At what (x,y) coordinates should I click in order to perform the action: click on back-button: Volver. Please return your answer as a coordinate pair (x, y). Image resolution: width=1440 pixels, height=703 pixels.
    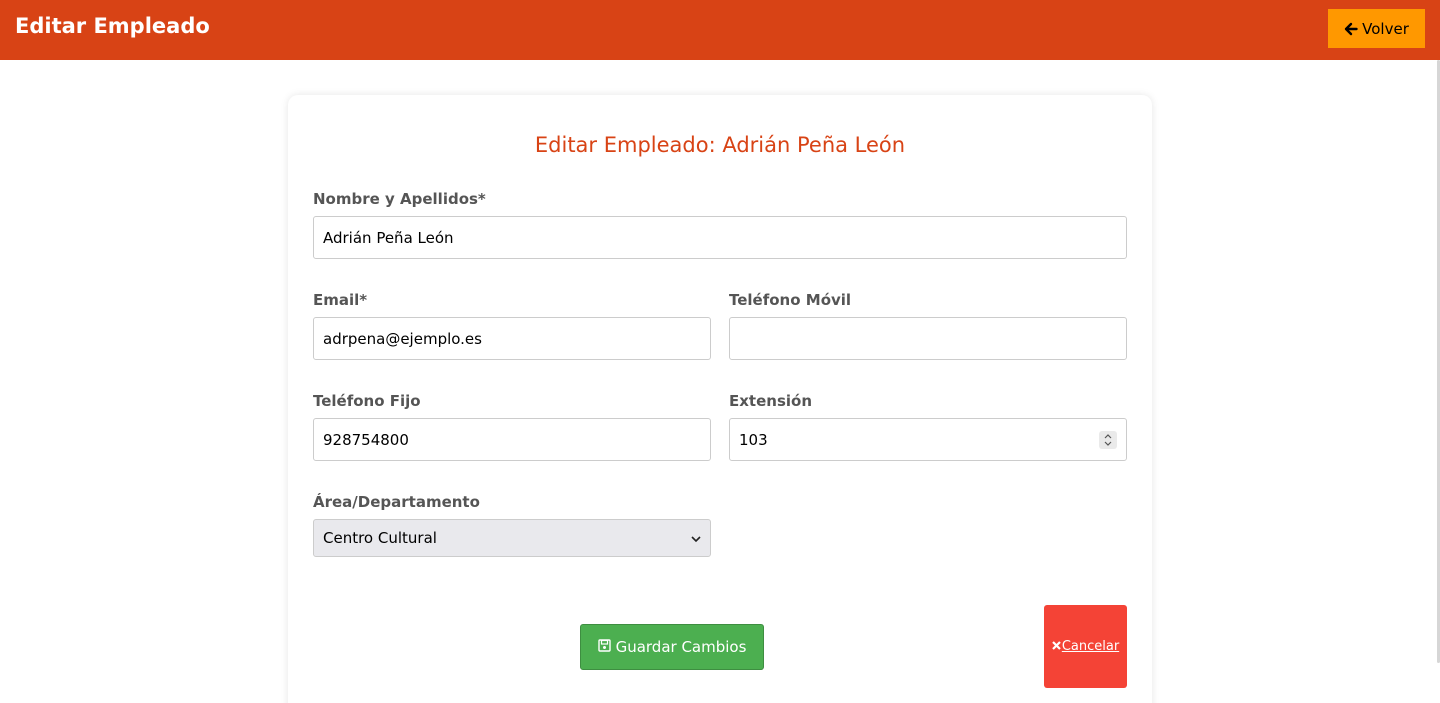
    Looking at the image, I should click on (1376, 28).